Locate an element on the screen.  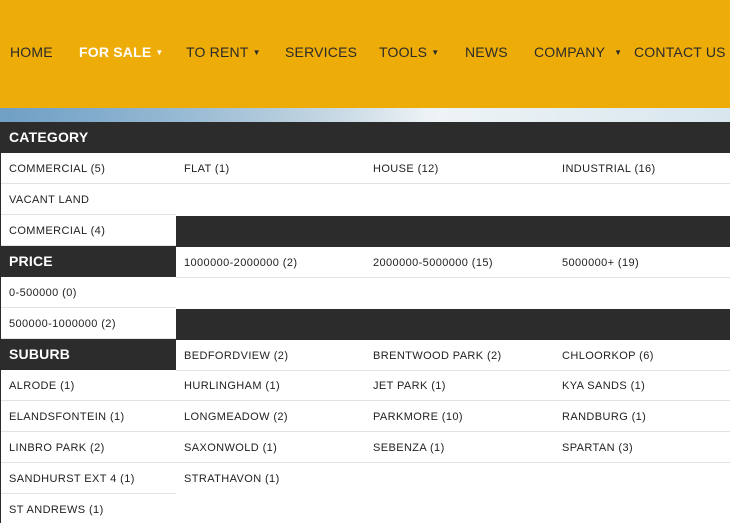
category-title: CATEGORY is located at coordinates (49, 137).